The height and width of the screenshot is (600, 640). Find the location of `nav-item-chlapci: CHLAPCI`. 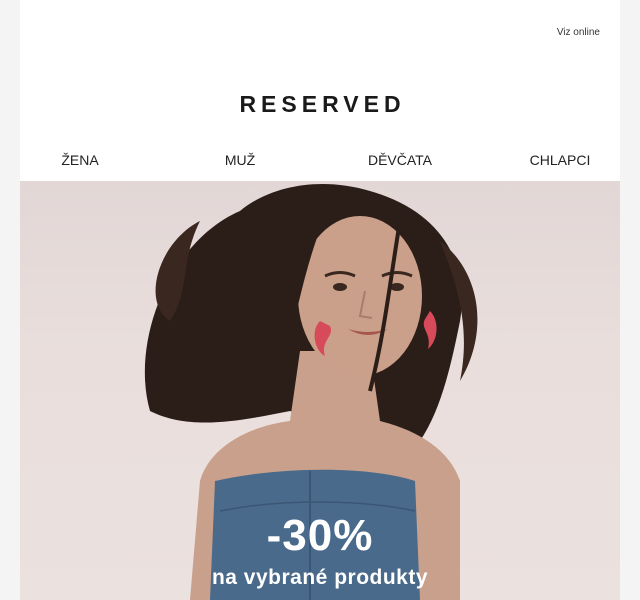

nav-item-chlapci: CHLAPCI is located at coordinates (560, 160).